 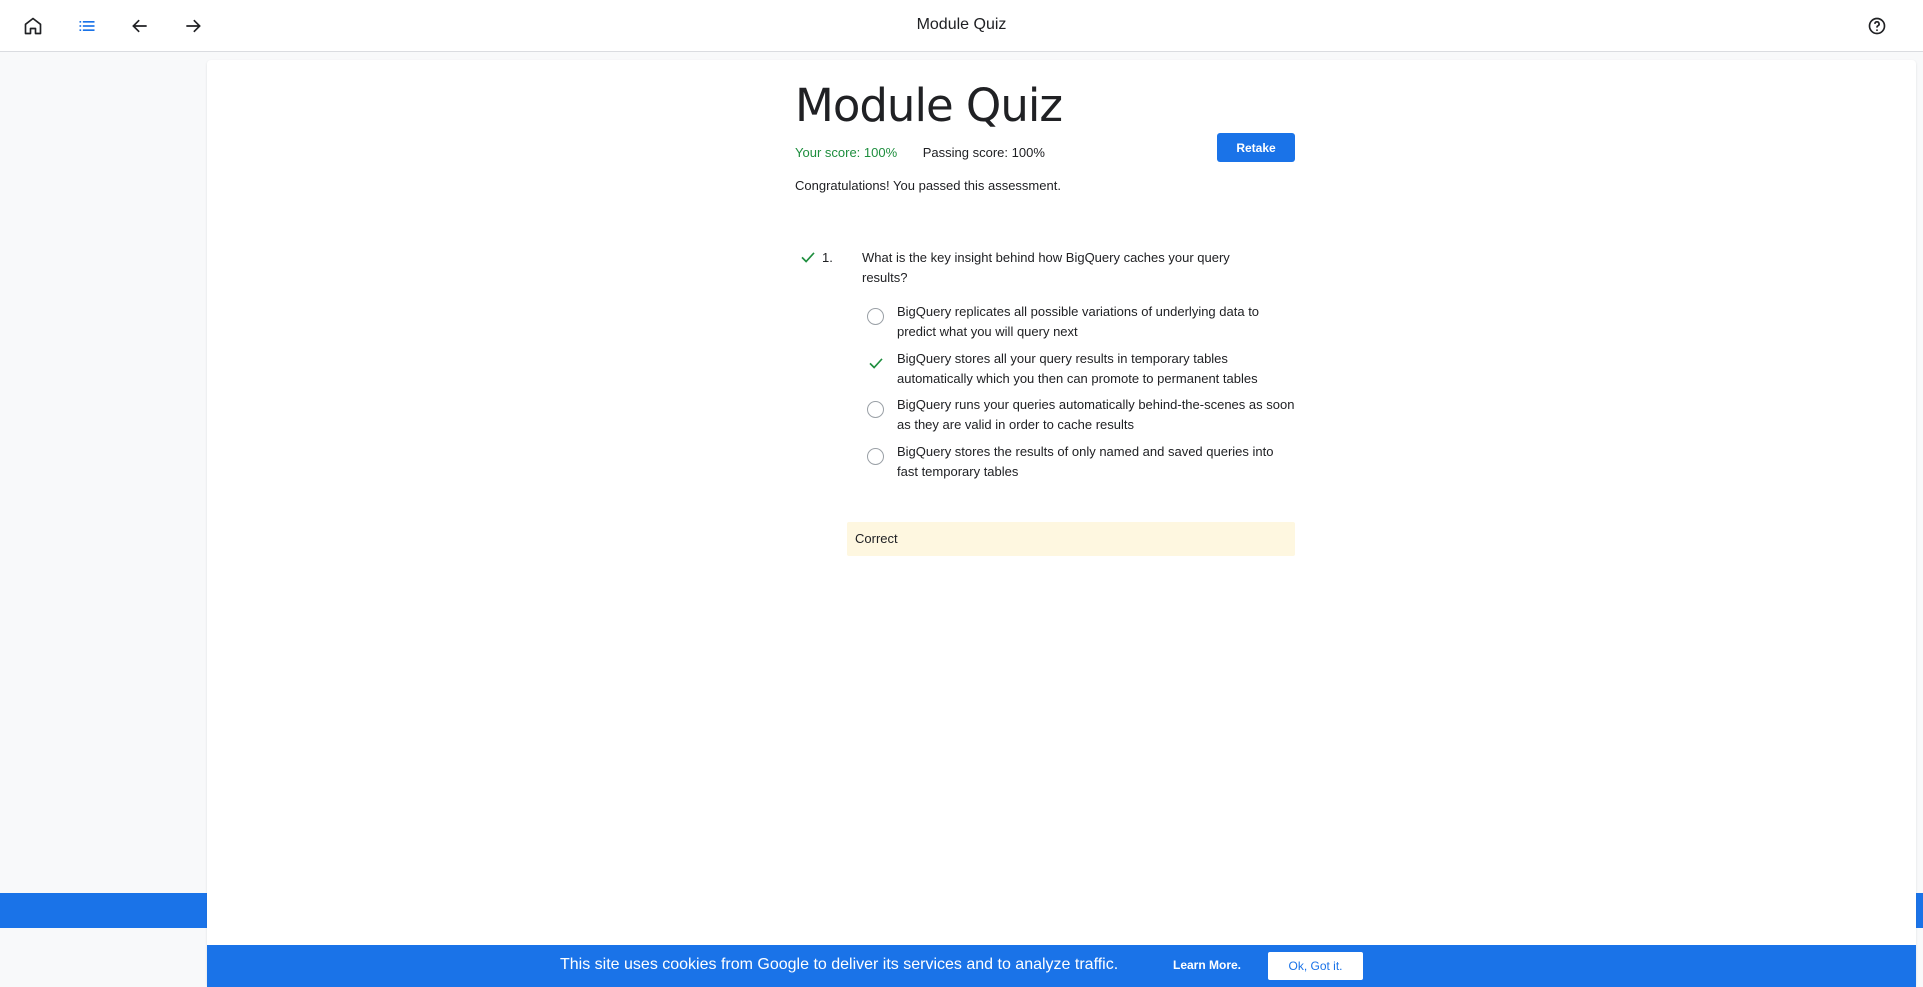 What do you see at coordinates (1071, 539) in the screenshot?
I see `answer-feedback: Correct` at bounding box center [1071, 539].